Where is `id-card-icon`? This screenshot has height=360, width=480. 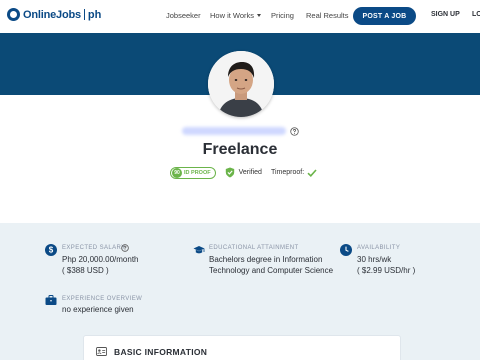
id-card-icon is located at coordinates (101, 351).